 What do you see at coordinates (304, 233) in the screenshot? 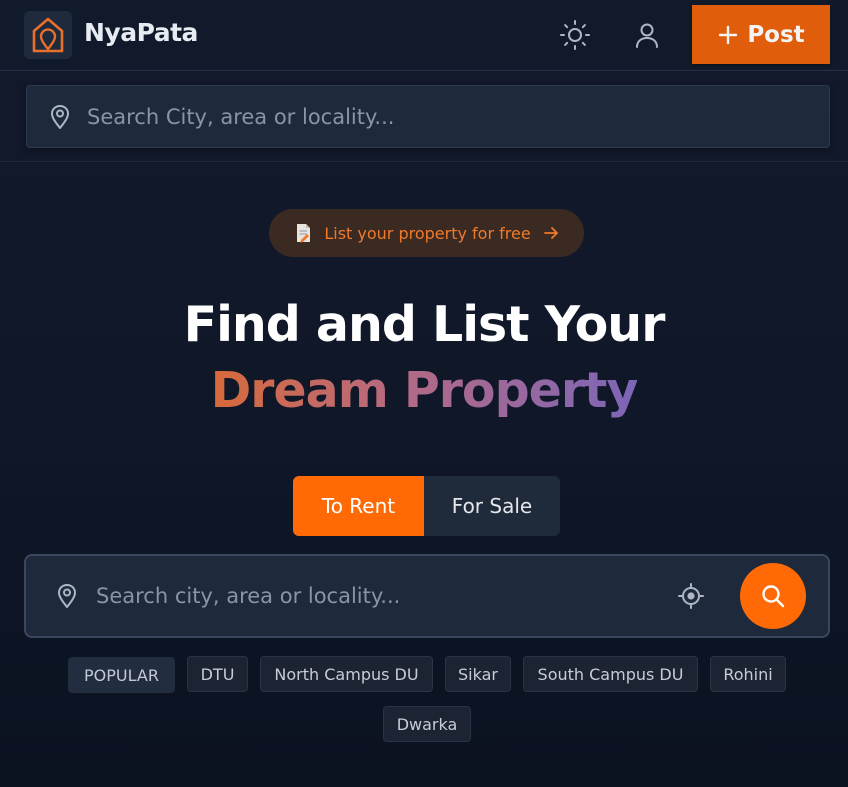
I see `document-icon` at bounding box center [304, 233].